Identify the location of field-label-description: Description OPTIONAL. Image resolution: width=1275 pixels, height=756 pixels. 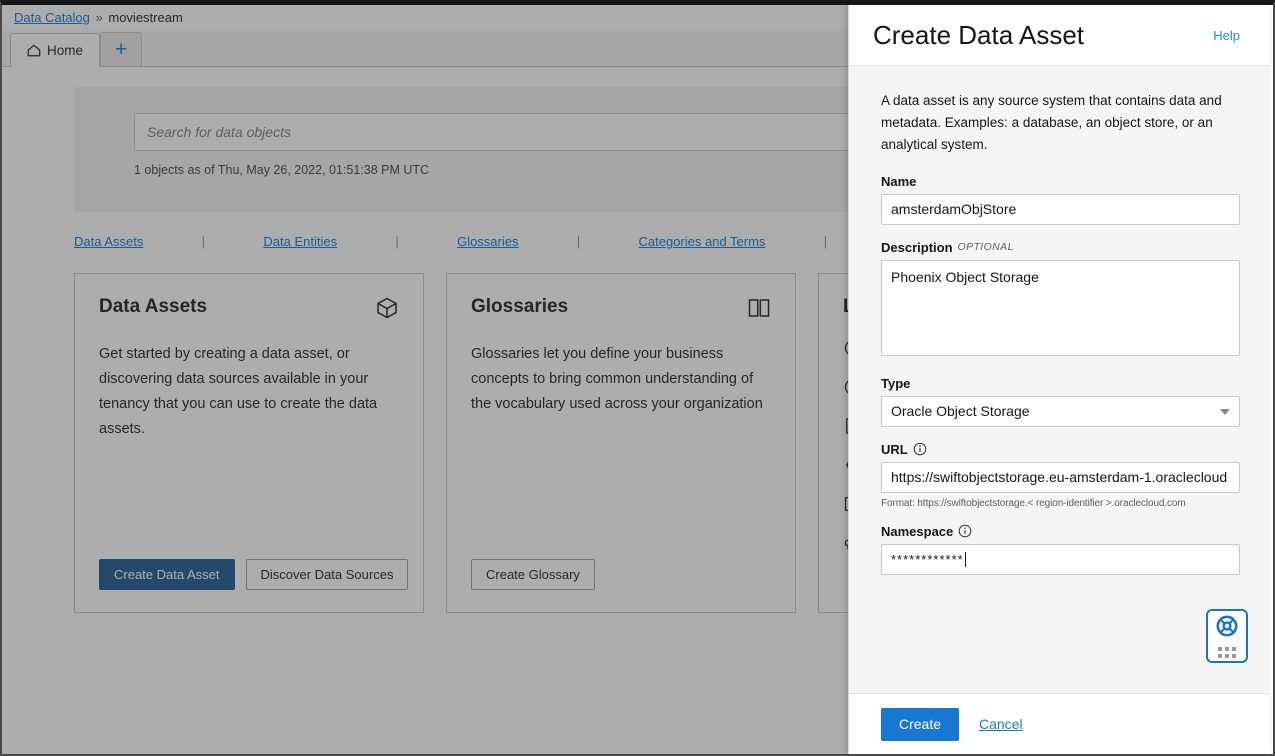
(1060, 247).